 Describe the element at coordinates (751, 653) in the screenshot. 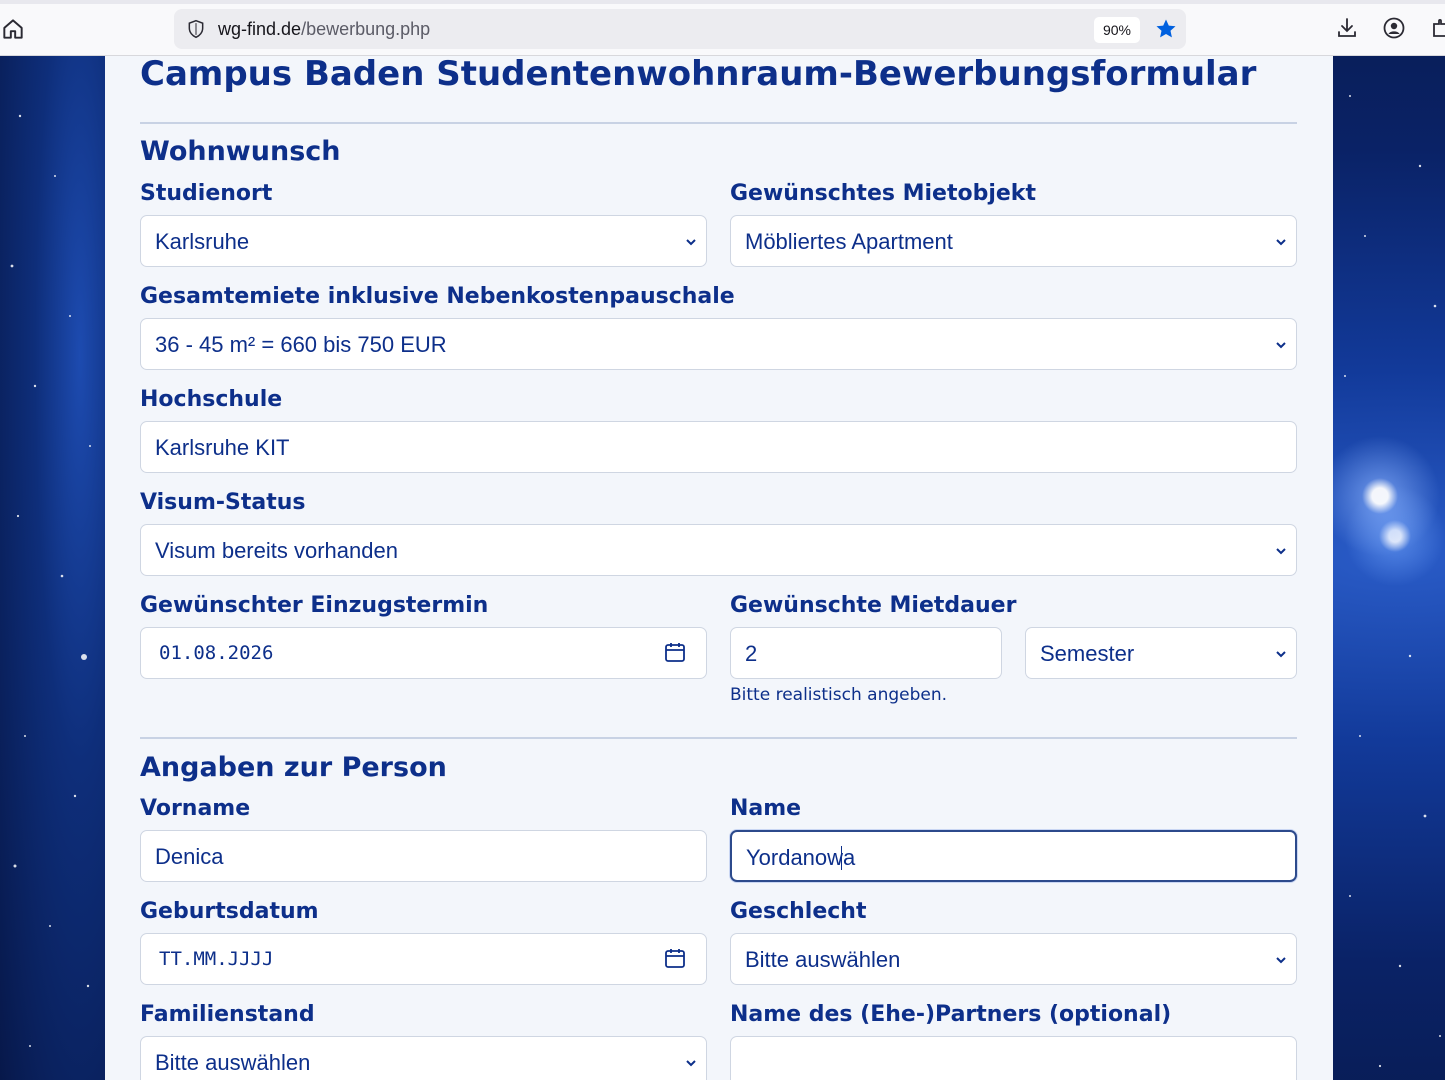

I see `mietdauer-value: 2` at that location.